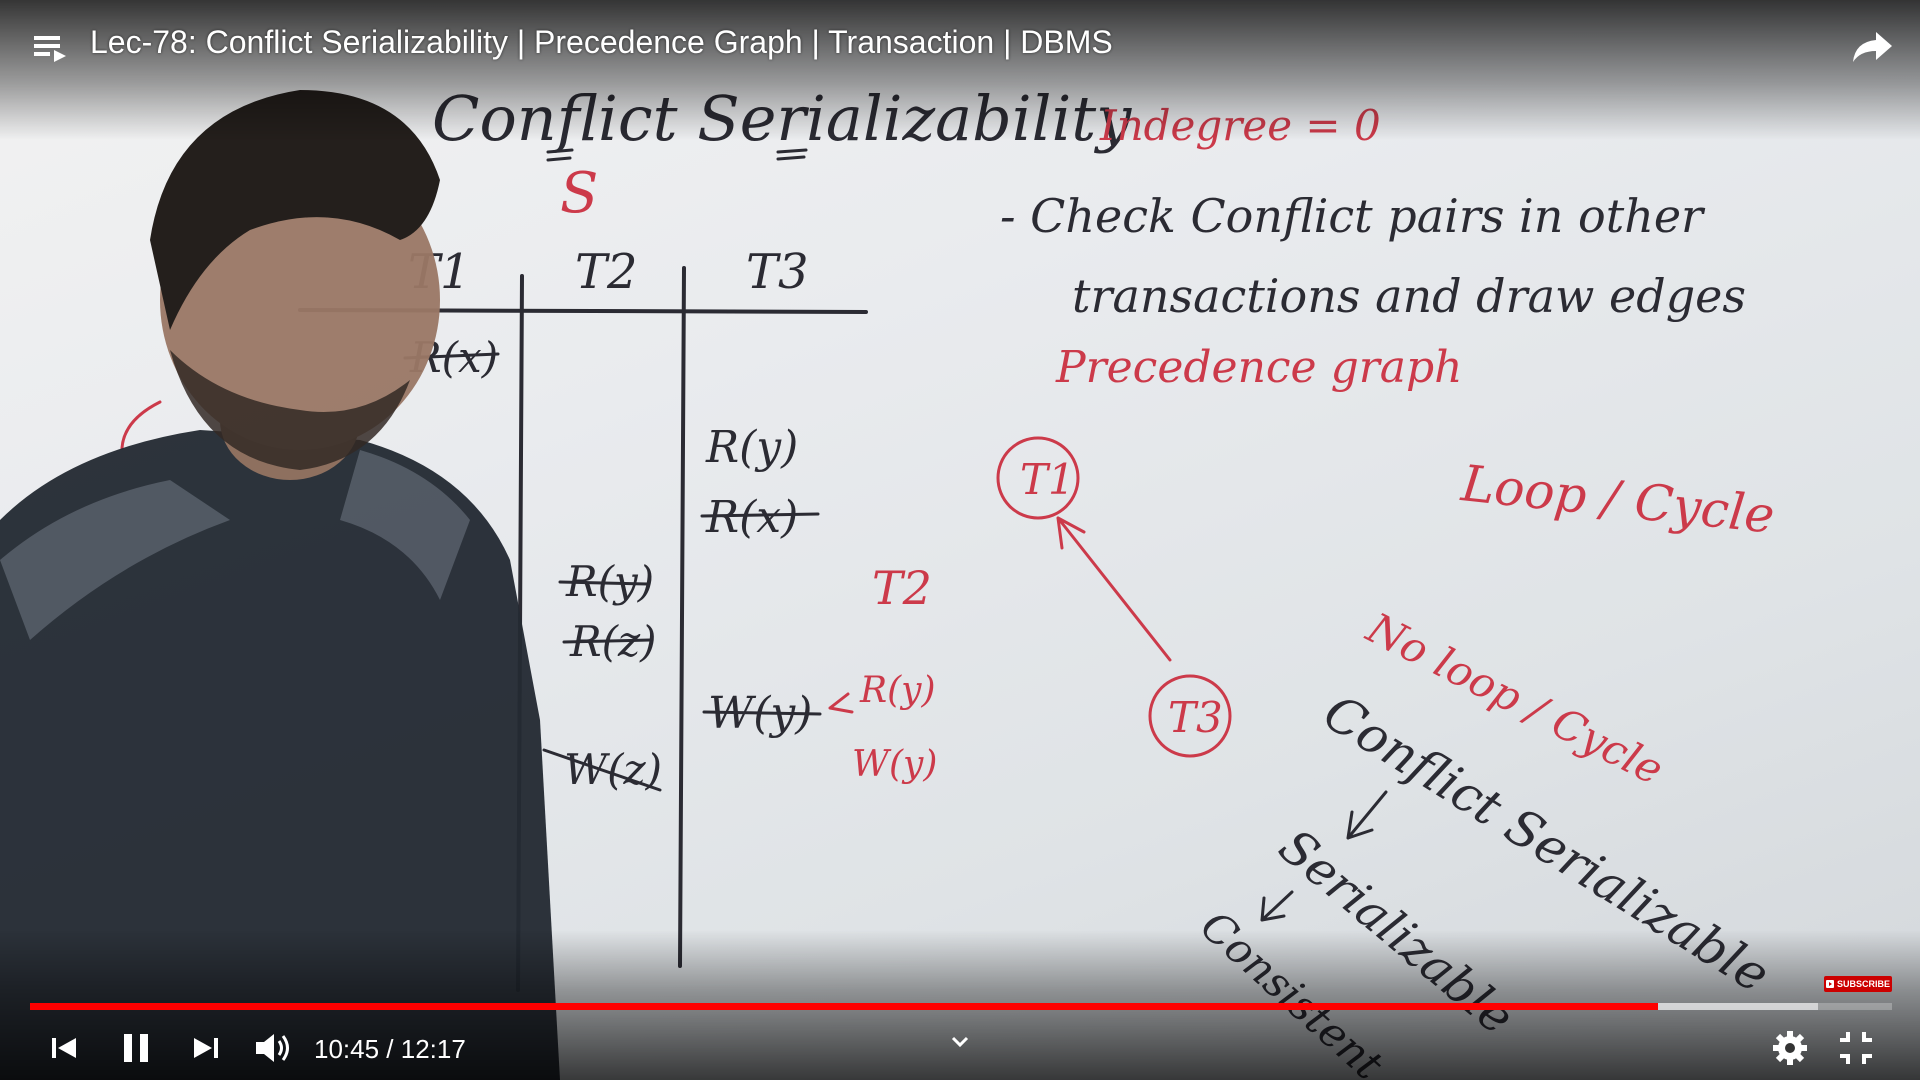  What do you see at coordinates (844, 1006) in the screenshot?
I see `progress-played` at bounding box center [844, 1006].